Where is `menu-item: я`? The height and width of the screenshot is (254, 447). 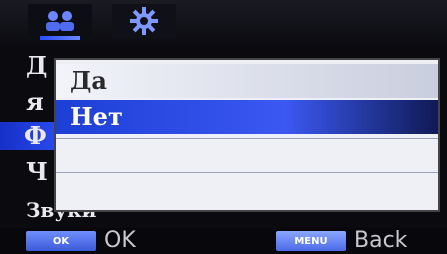
menu-item: я is located at coordinates (35, 102).